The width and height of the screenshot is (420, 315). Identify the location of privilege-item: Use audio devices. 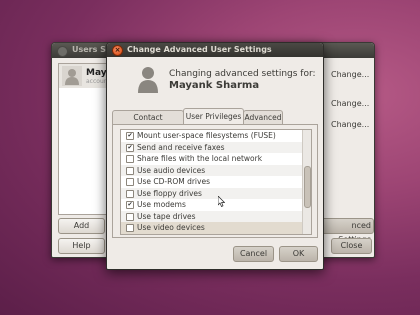
(216, 170).